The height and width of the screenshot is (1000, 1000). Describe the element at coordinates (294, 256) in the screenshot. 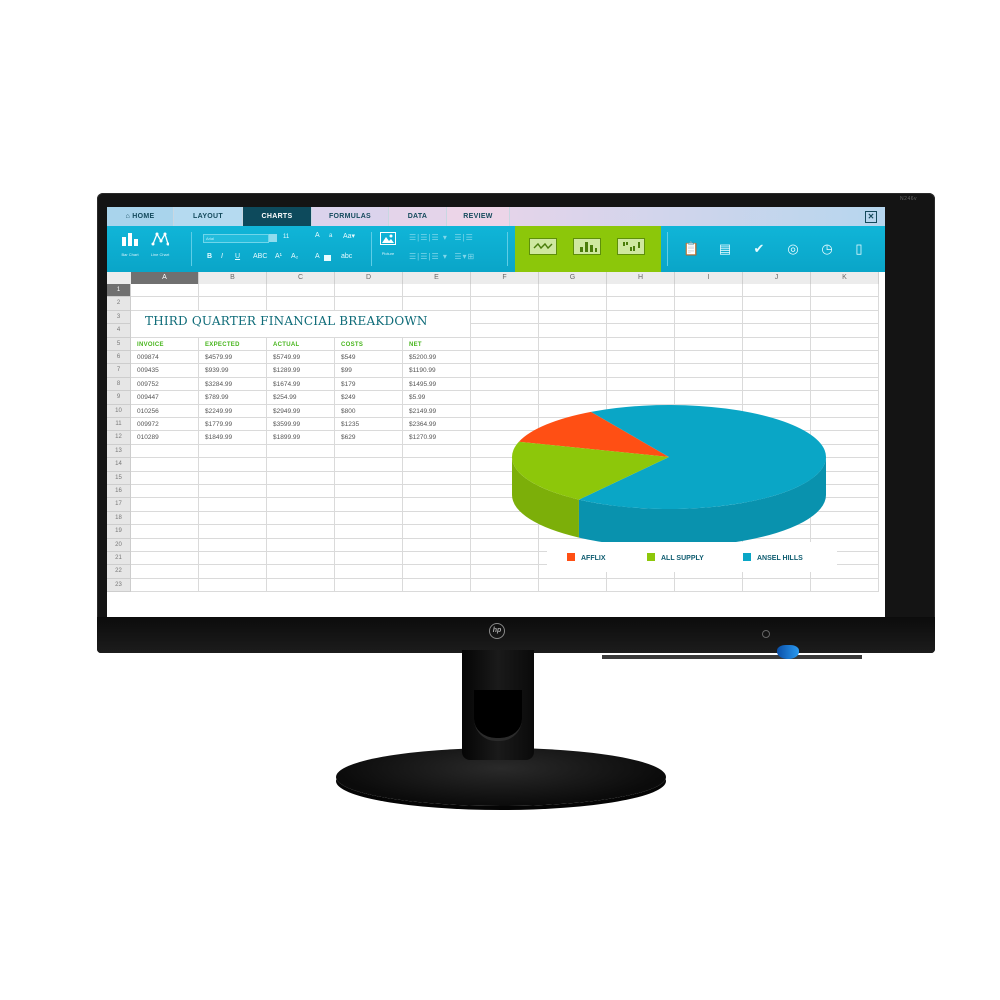

I see `subscript-button: A₂` at that location.